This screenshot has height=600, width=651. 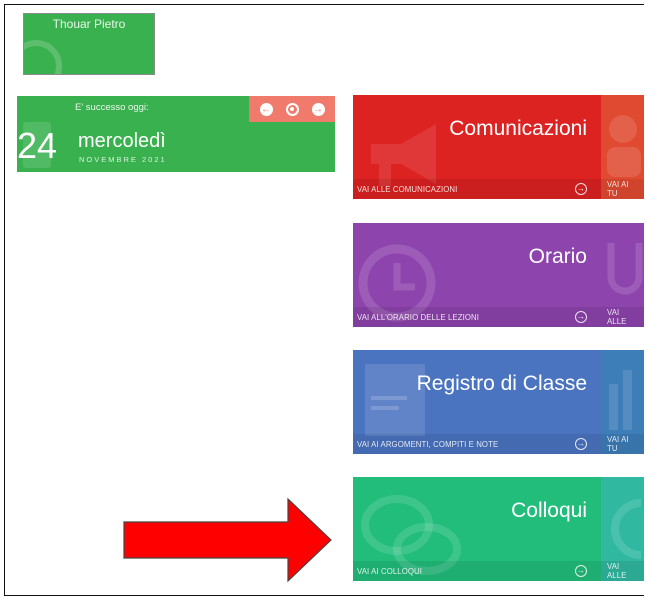 What do you see at coordinates (477, 189) in the screenshot?
I see `tile-link: VAI ALLE COMUNICAZIONI →` at bounding box center [477, 189].